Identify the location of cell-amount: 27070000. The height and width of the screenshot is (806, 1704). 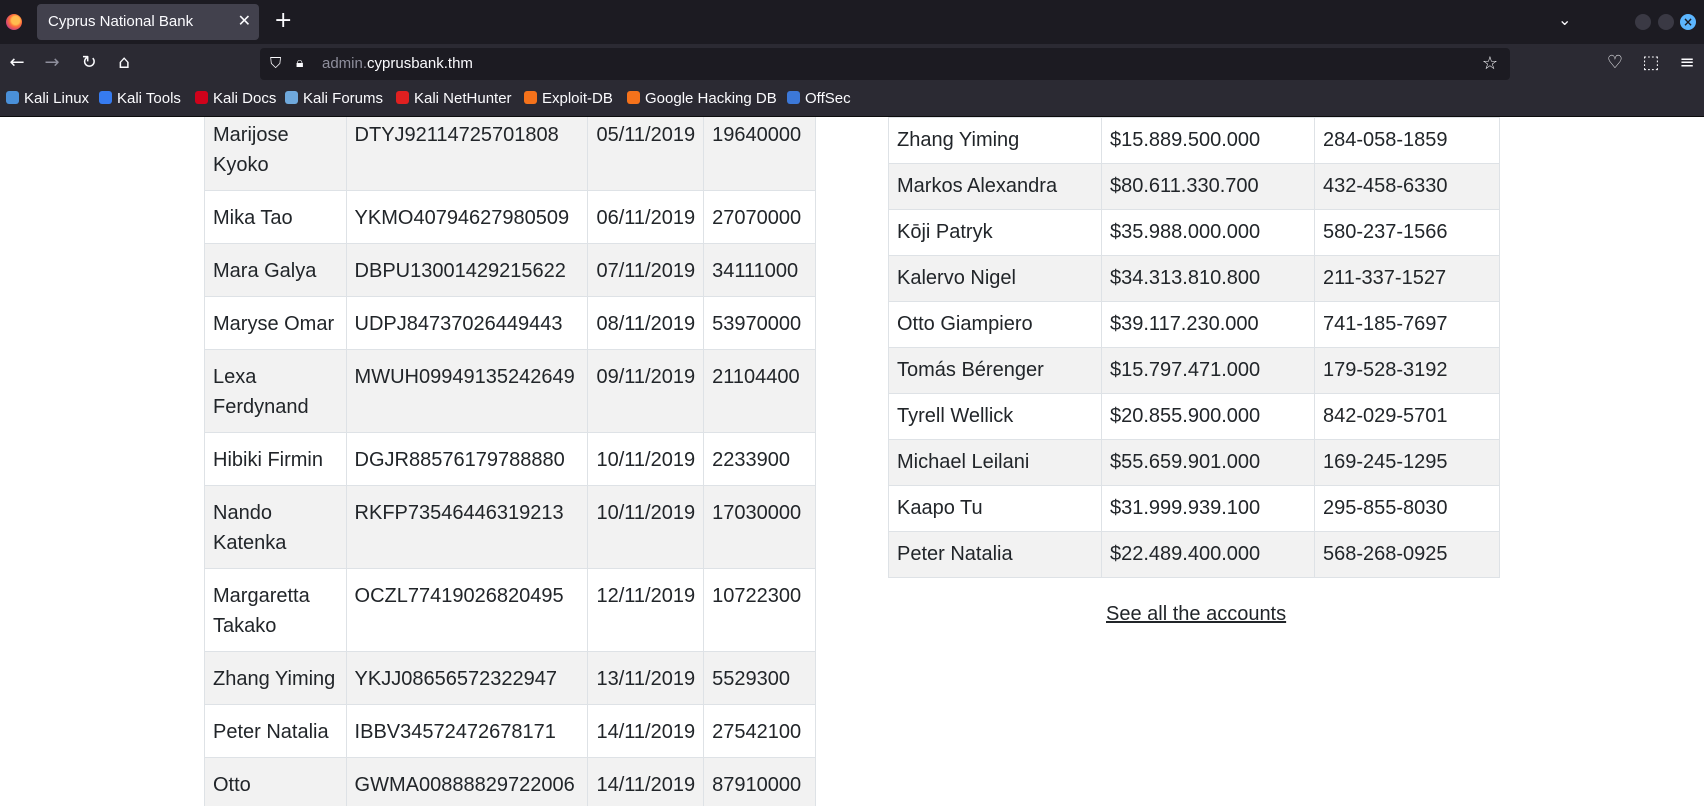
(759, 217).